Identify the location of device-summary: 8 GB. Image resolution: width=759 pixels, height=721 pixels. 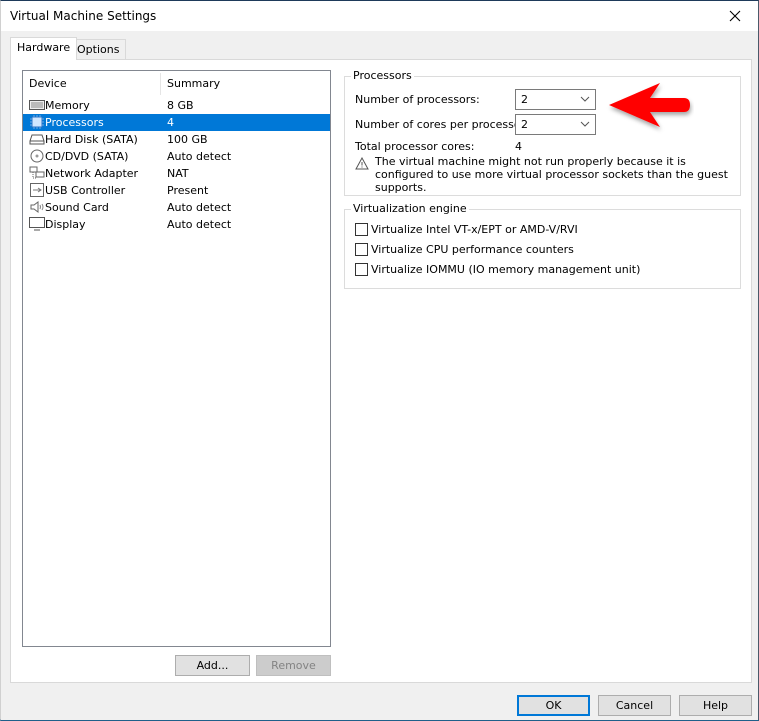
(180, 105).